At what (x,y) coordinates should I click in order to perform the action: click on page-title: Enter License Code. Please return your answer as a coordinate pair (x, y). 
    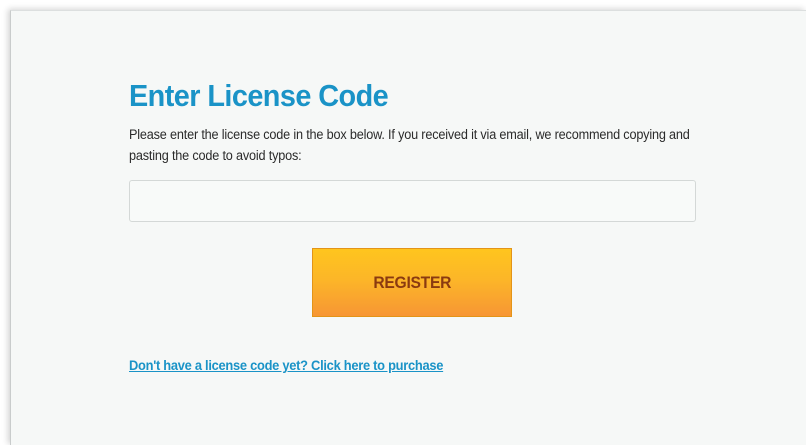
    Looking at the image, I should click on (259, 95).